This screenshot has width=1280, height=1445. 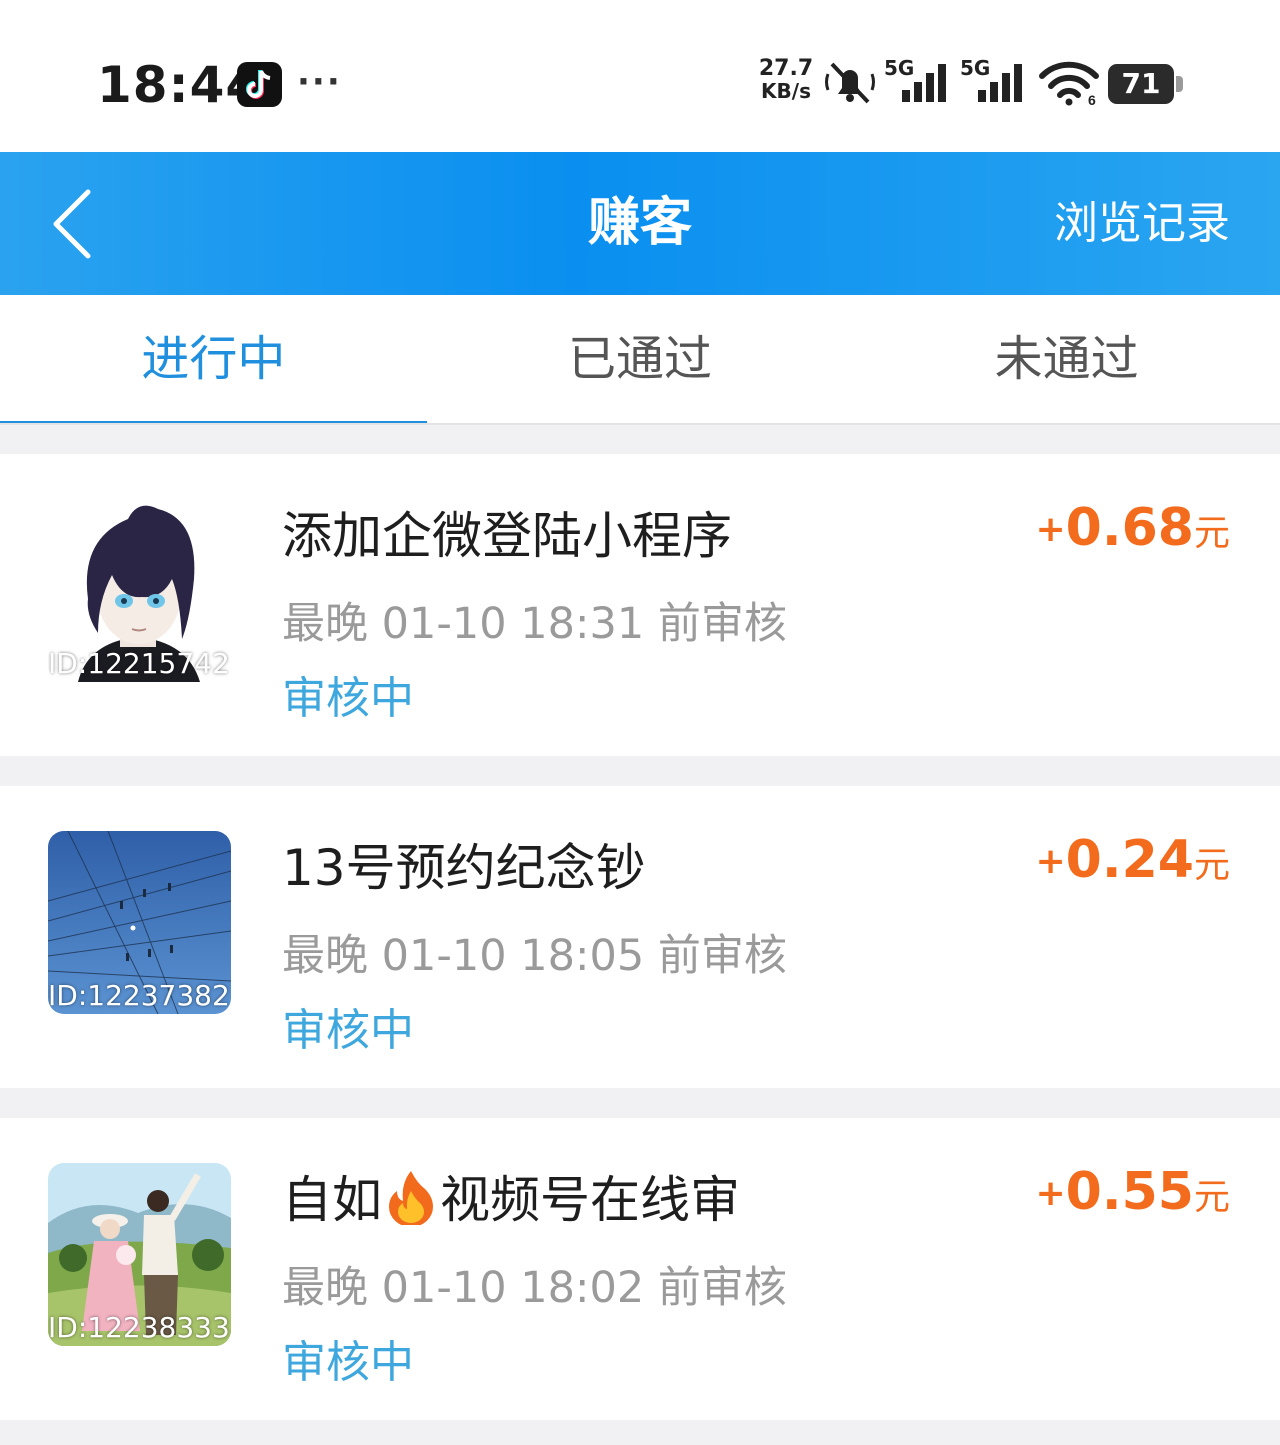 I want to click on status-bar: 18:44 ··· 27.7 KB/s 5G 5G 6 71, so click(x=640, y=76).